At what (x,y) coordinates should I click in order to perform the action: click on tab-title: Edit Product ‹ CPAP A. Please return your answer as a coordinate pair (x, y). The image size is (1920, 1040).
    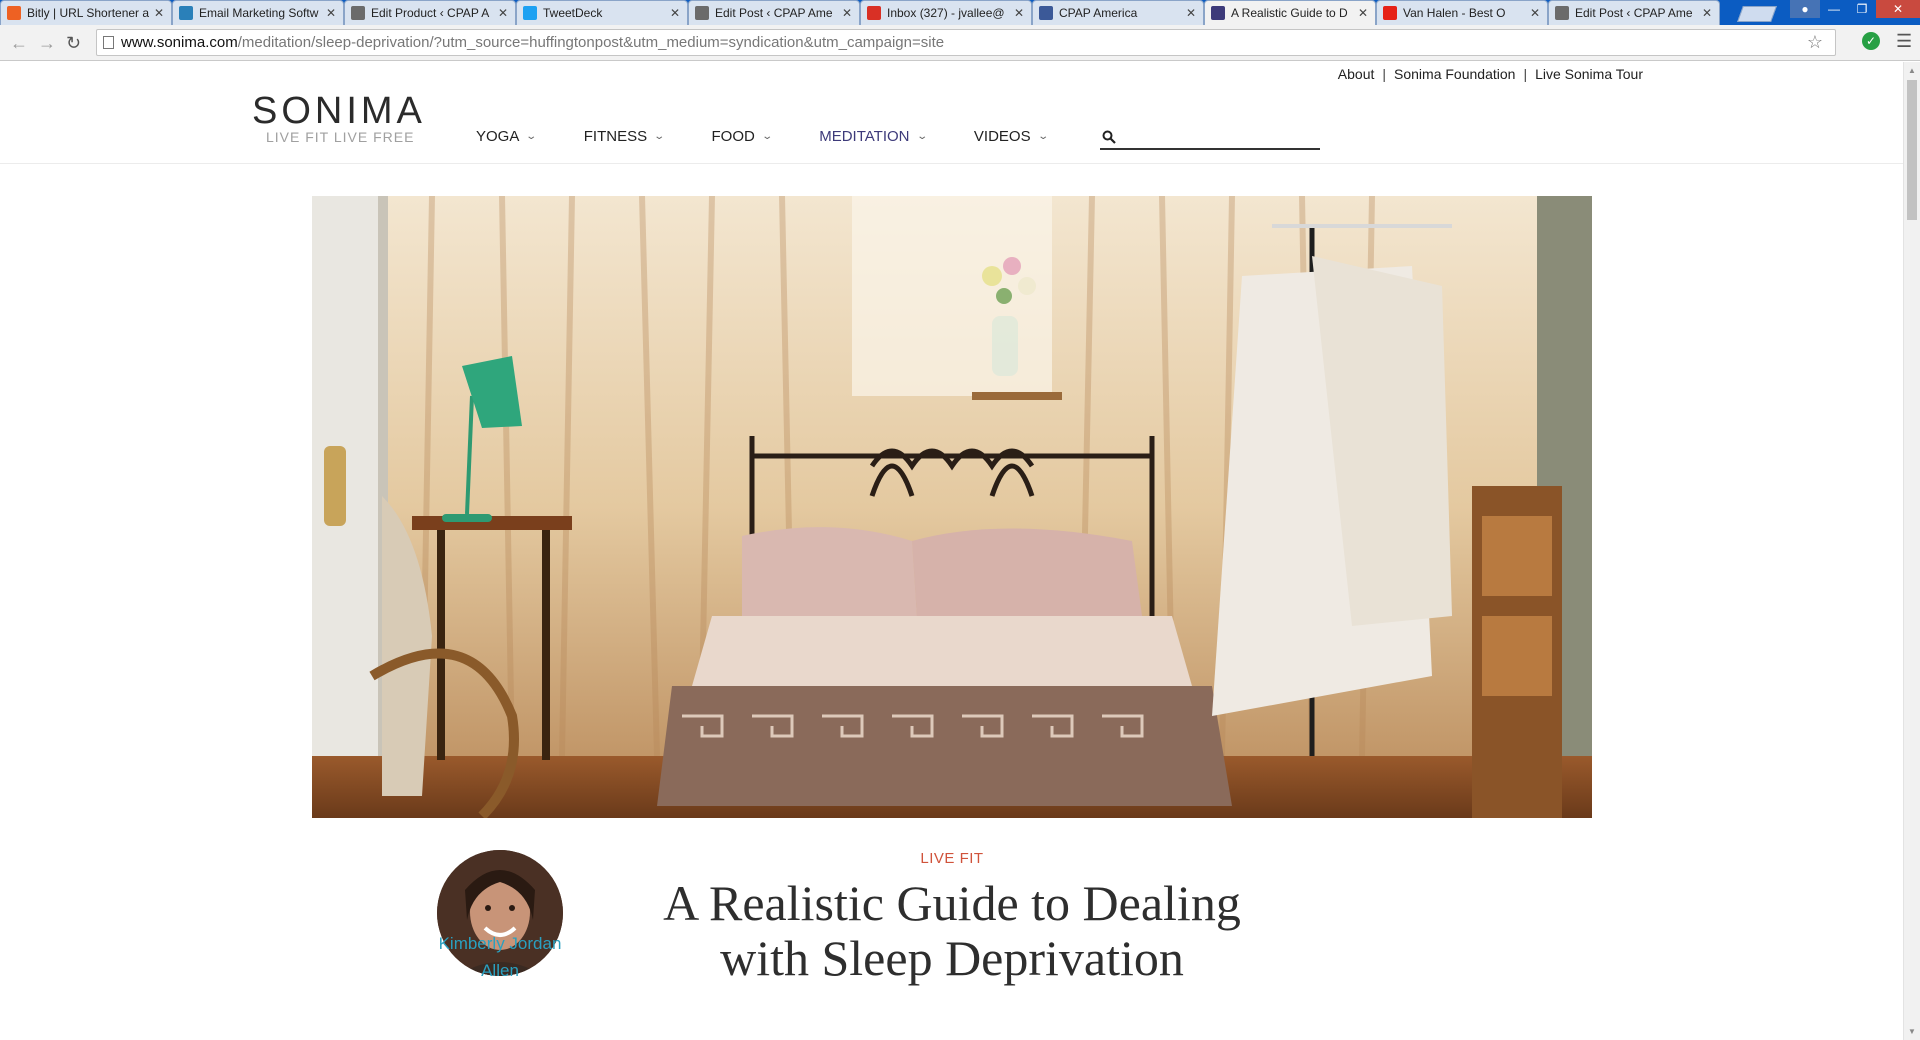
    Looking at the image, I should click on (430, 13).